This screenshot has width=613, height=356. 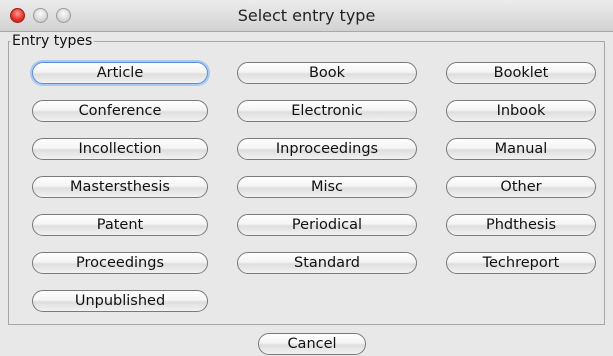 What do you see at coordinates (521, 149) in the screenshot?
I see `entry-manual-button: Manual` at bounding box center [521, 149].